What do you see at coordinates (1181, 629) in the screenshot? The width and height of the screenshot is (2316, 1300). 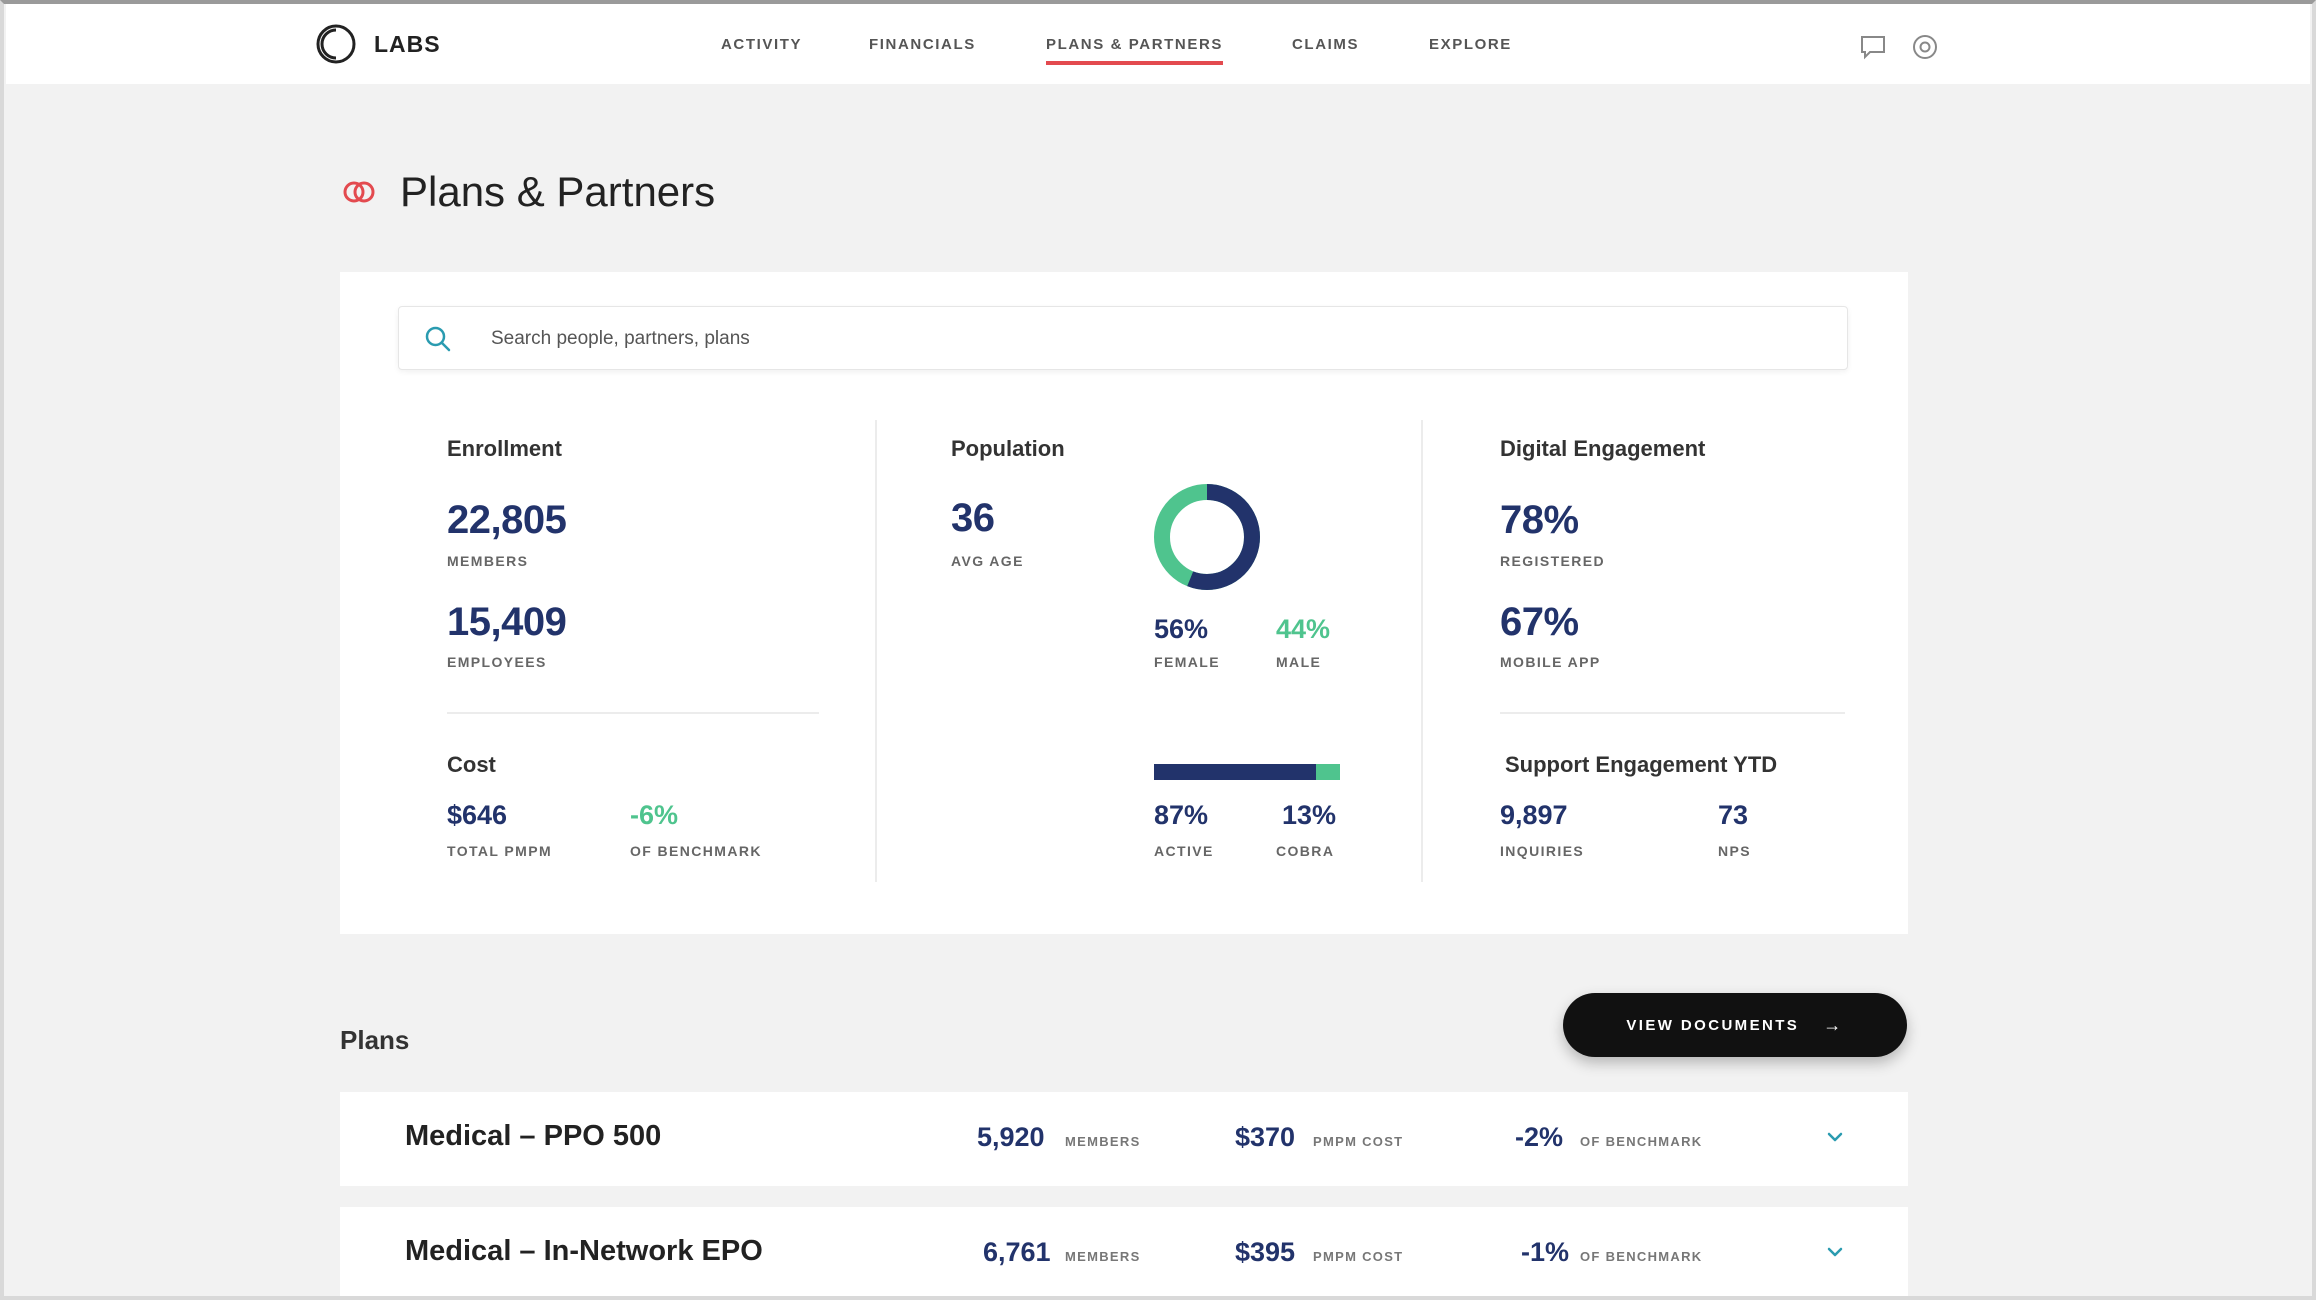 I see `female-value: 56%` at bounding box center [1181, 629].